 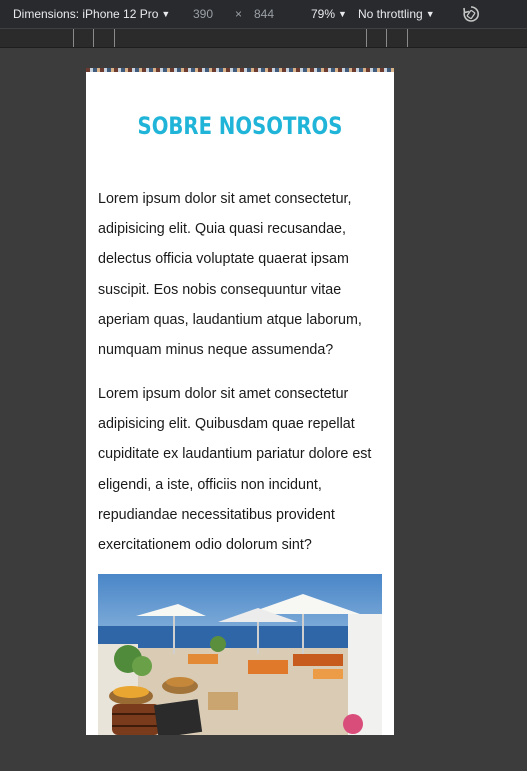 I want to click on media-query-ruler, so click(x=263, y=38).